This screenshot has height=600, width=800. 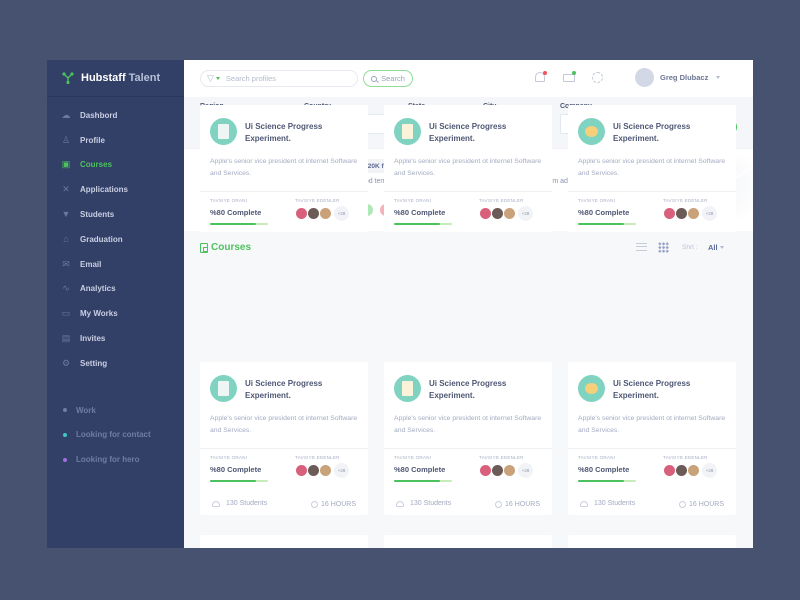 What do you see at coordinates (223, 131) in the screenshot?
I see `tablet-icon` at bounding box center [223, 131].